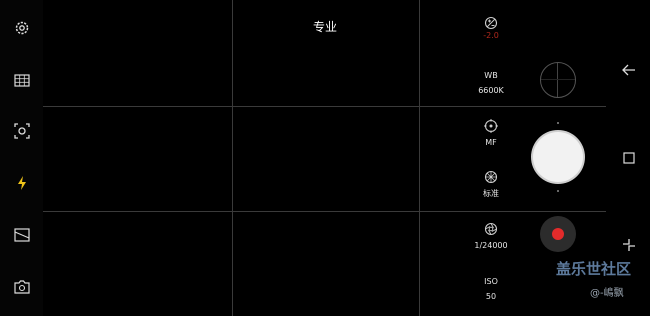 This screenshot has height=316, width=650. I want to click on record-button, so click(558, 234).